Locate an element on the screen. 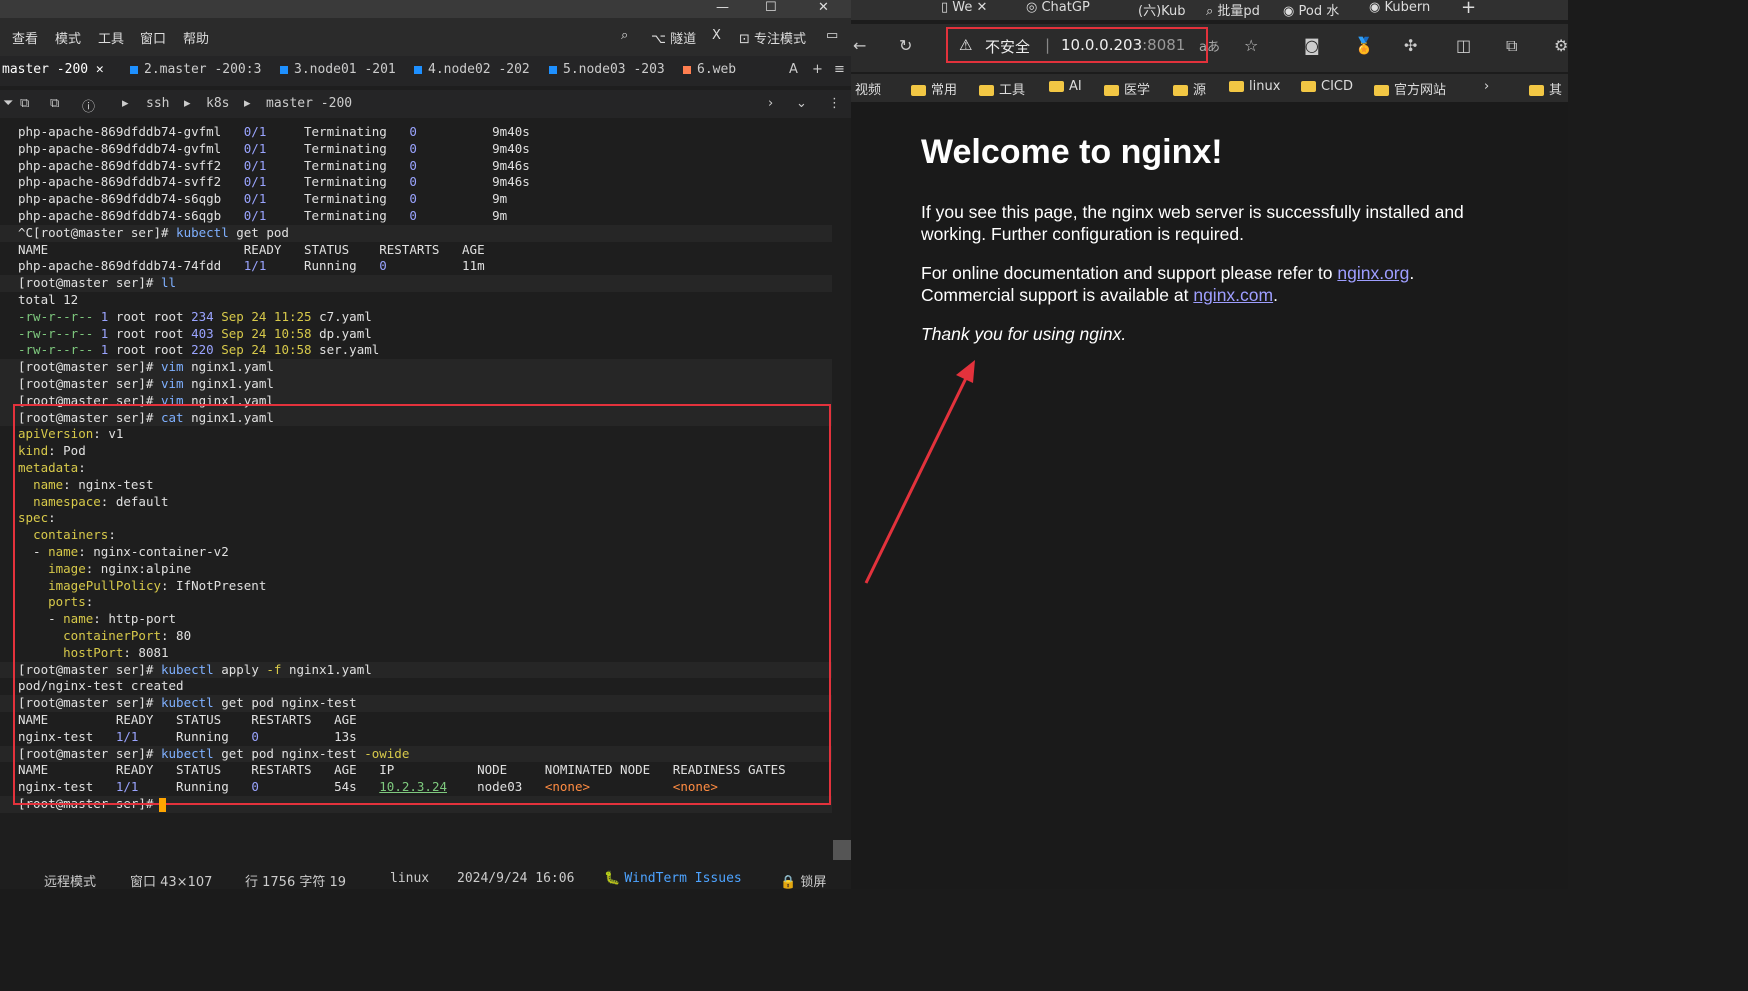 The image size is (1748, 991). add-tab-button: + is located at coordinates (817, 69).